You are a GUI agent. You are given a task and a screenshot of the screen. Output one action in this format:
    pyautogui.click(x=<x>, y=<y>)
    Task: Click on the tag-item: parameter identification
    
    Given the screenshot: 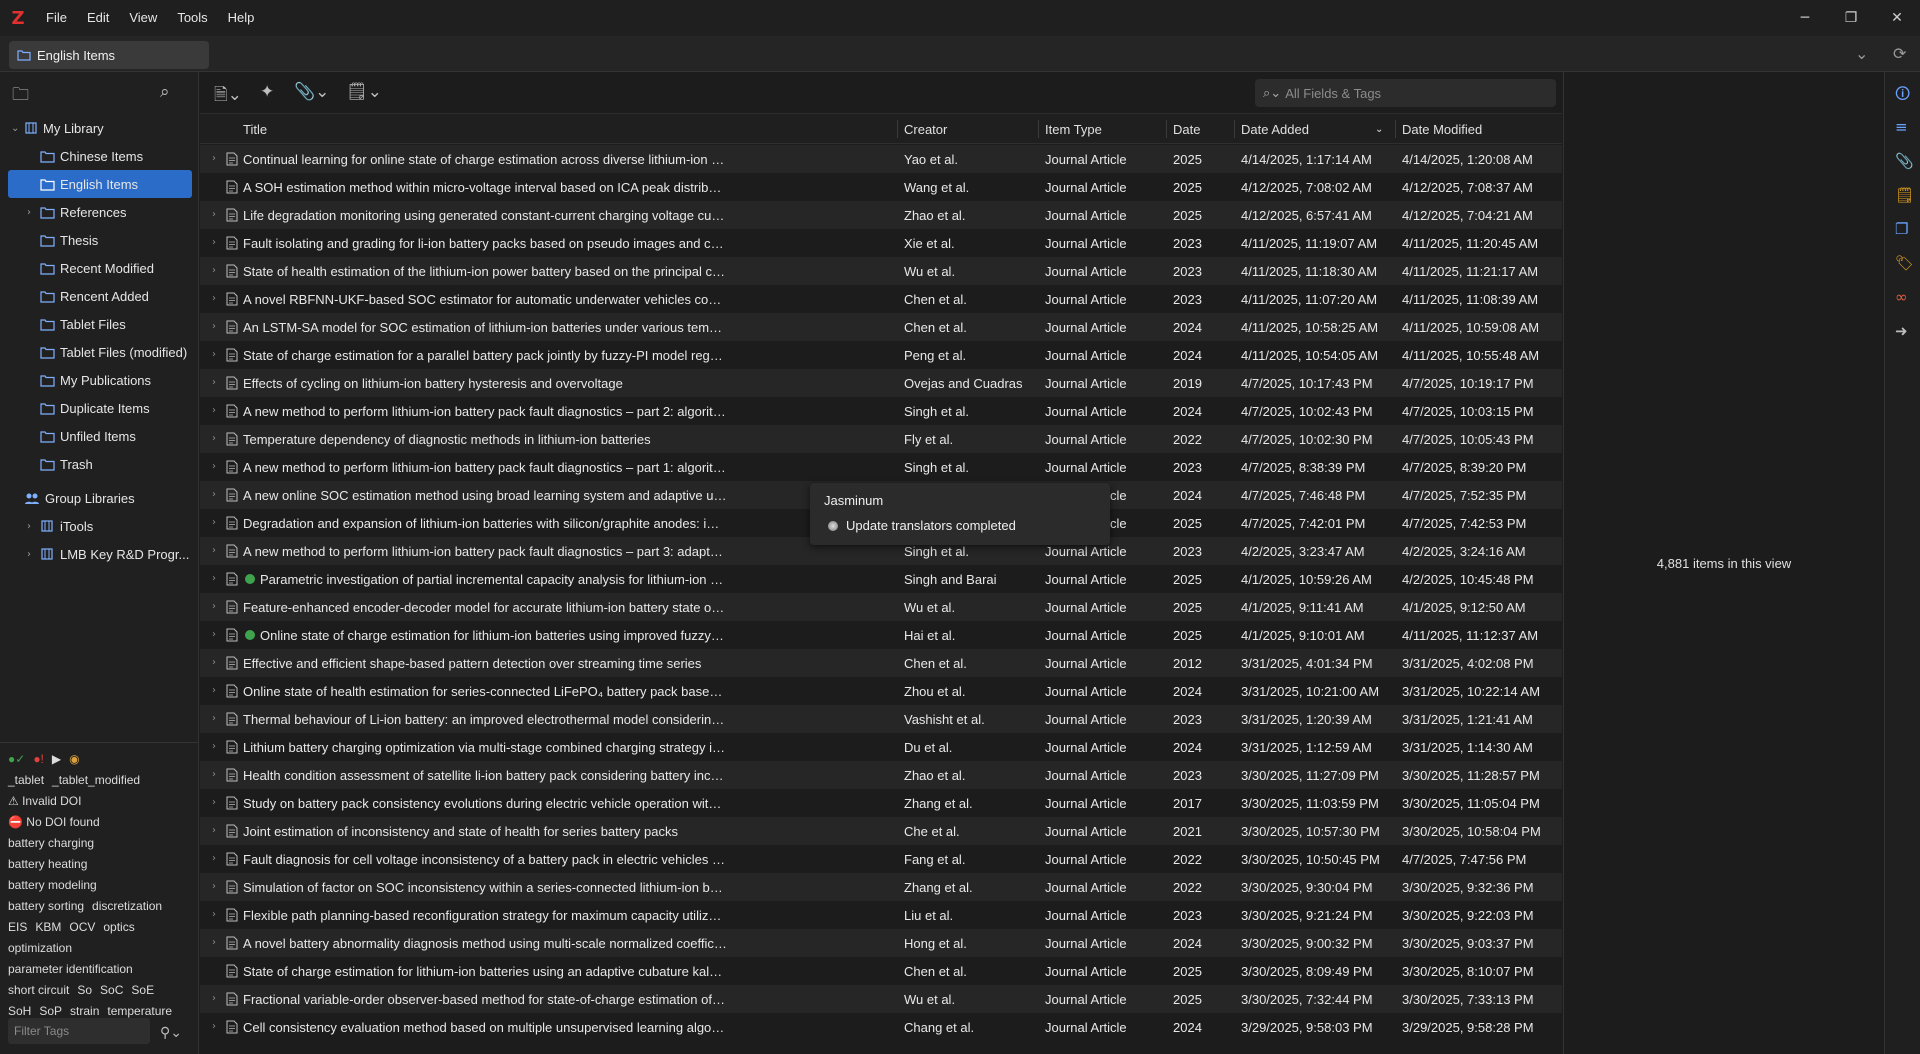 What is the action you would take?
    pyautogui.click(x=70, y=969)
    